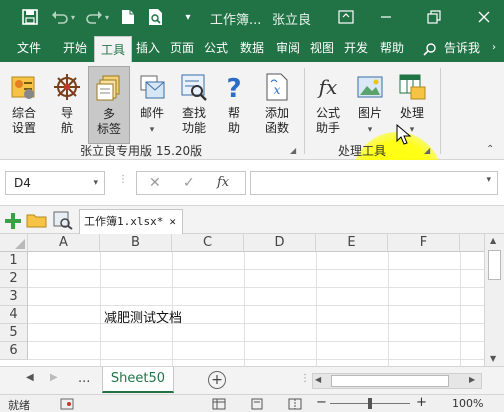 This screenshot has height=412, width=504. What do you see at coordinates (14, 333) in the screenshot?
I see `row-header-5: 5` at bounding box center [14, 333].